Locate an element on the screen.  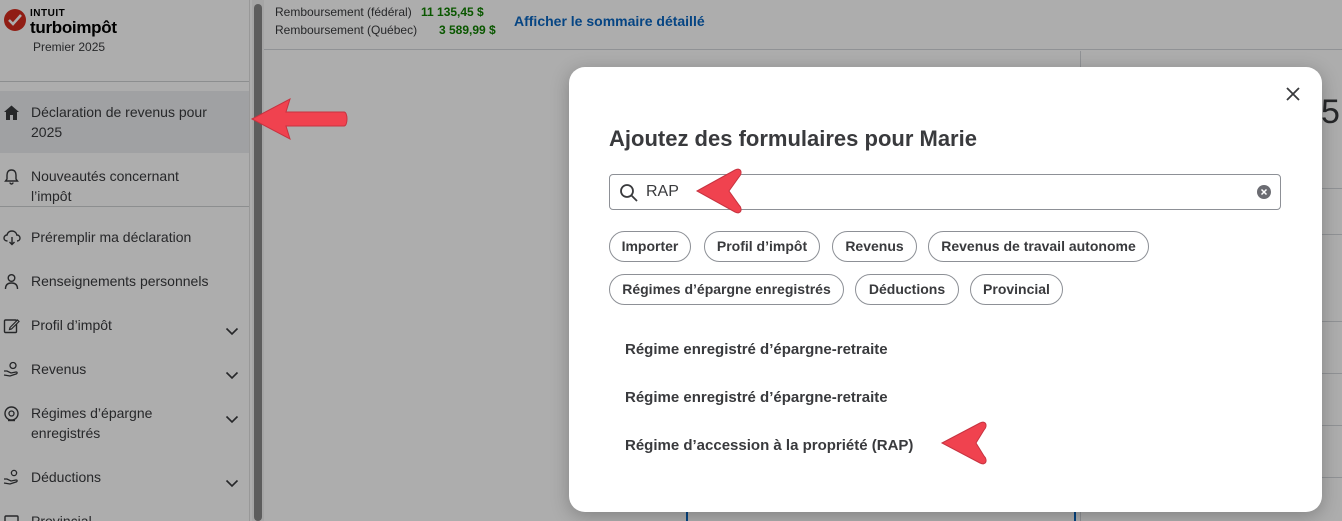
filter-chip-income: Revenus is located at coordinates (874, 246).